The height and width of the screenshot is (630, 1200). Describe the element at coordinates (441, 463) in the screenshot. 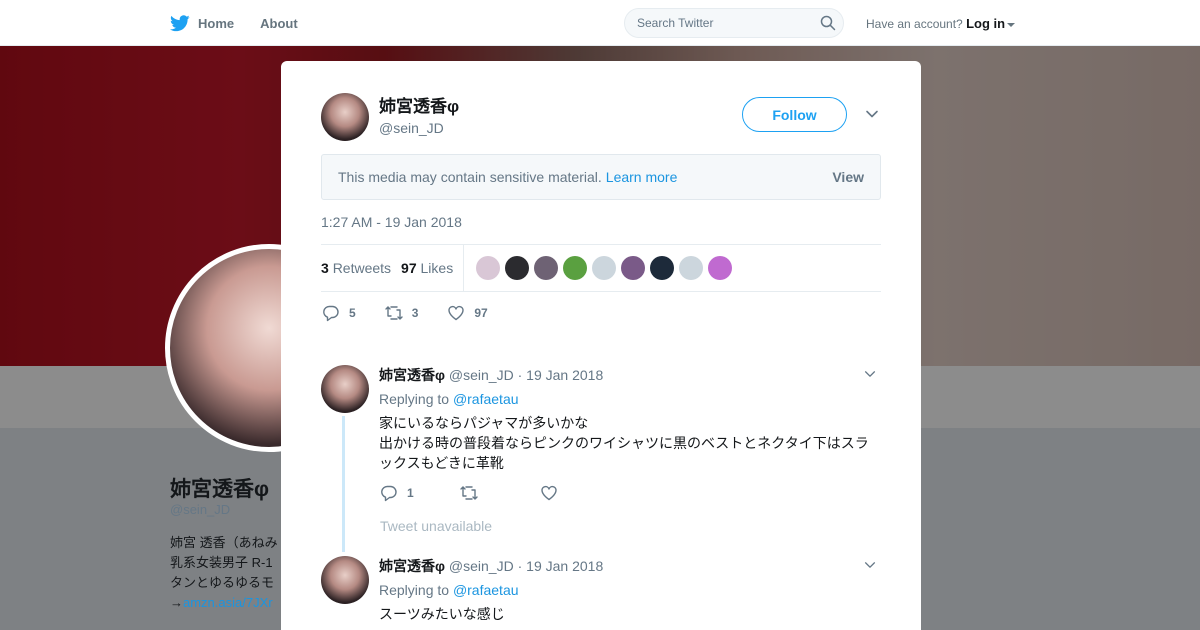

I see `reply-text-line: ックスもどきに革靴` at that location.